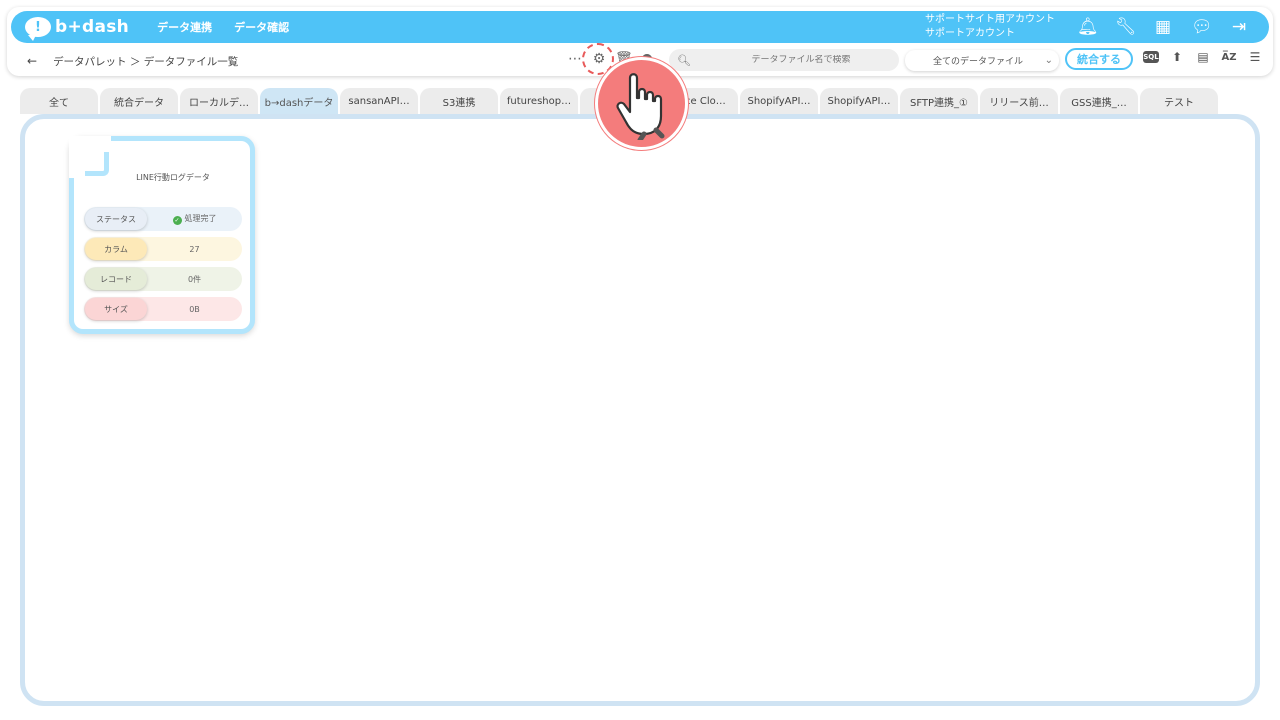 The width and height of the screenshot is (1280, 720). What do you see at coordinates (1229, 57) in the screenshot?
I see `sort-az-icon: A̅Z` at bounding box center [1229, 57].